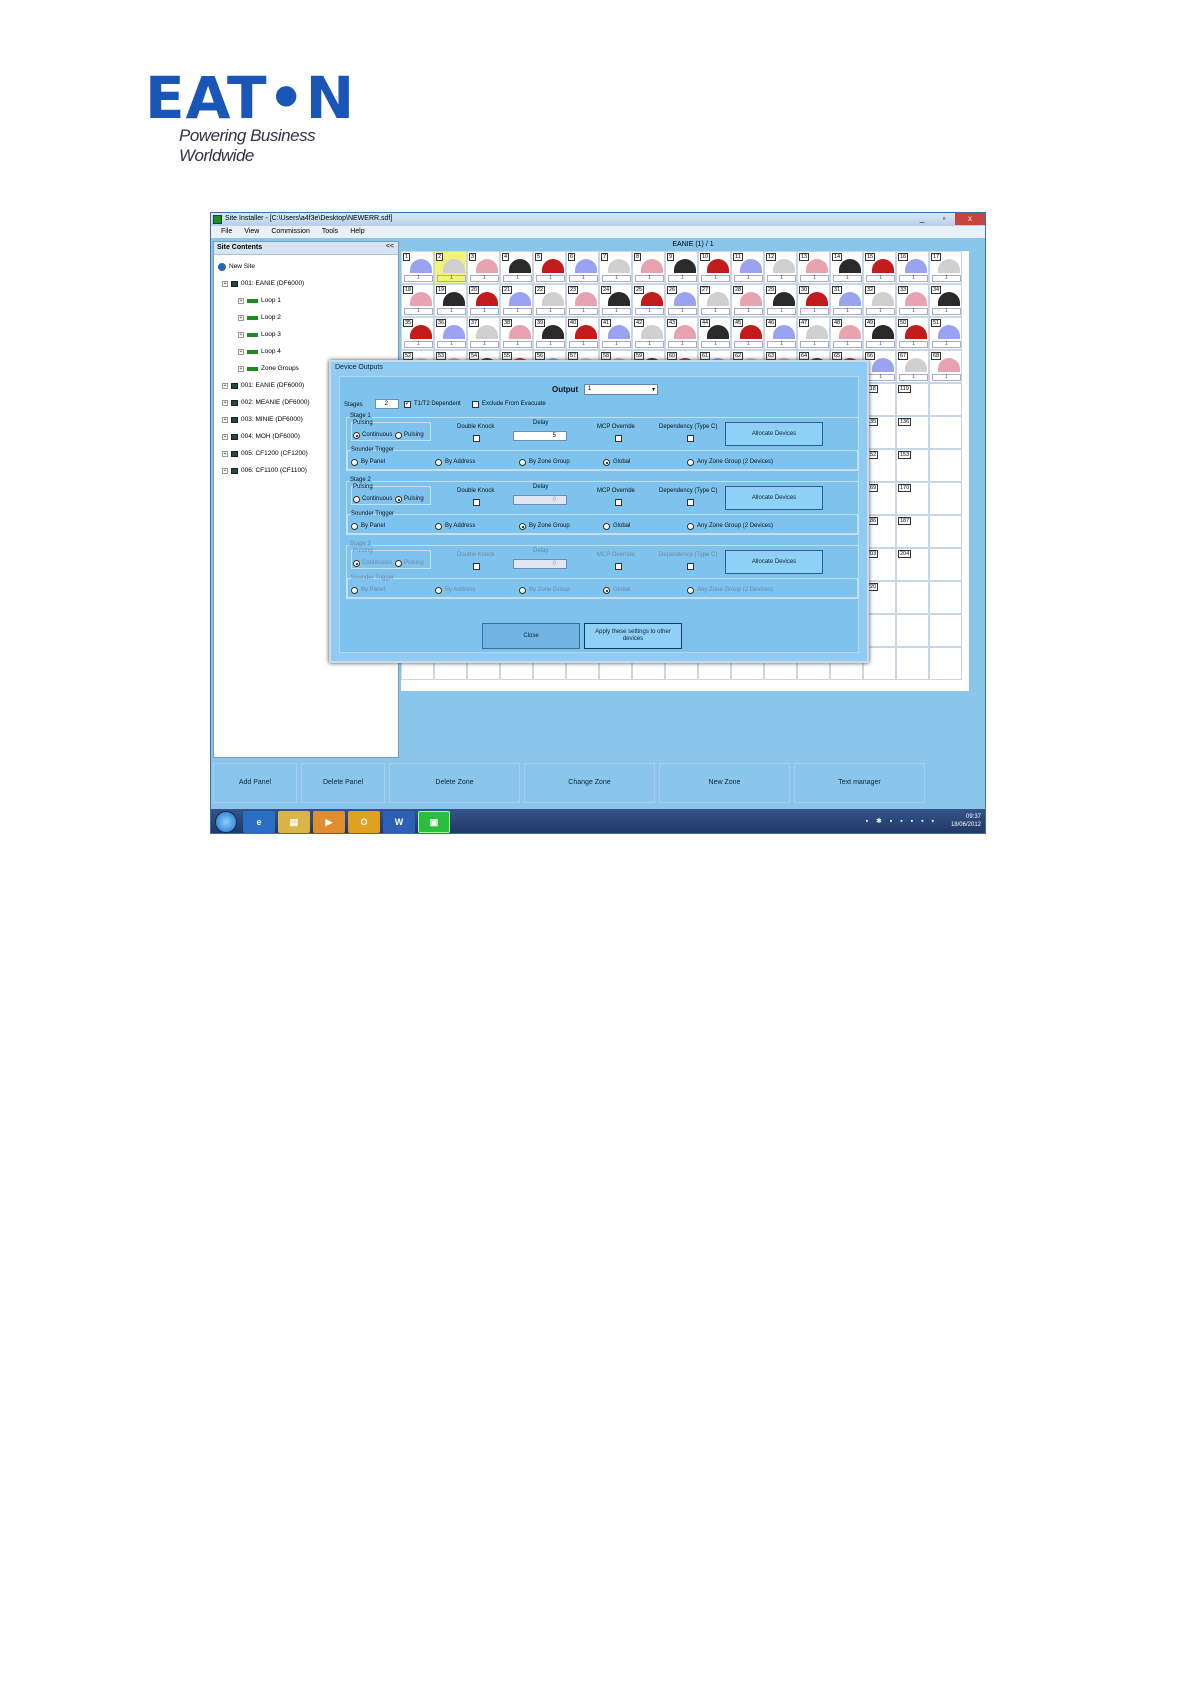  Describe the element at coordinates (714, 333) in the screenshot. I see `device-cell: 44 1` at that location.